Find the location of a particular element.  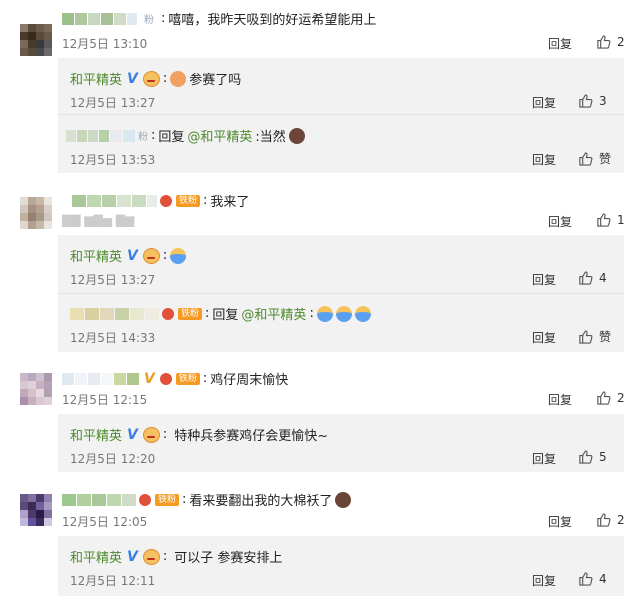

like-count: 3 is located at coordinates (603, 100).